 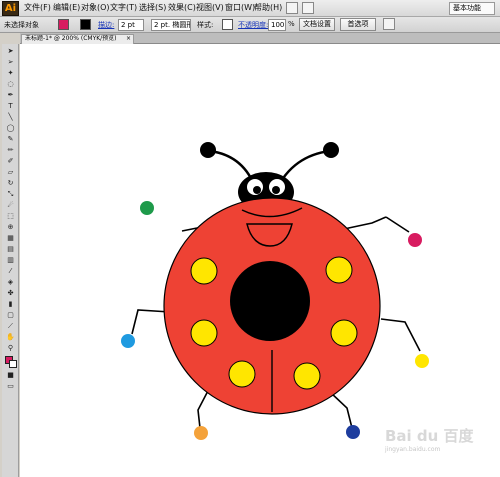 I want to click on app-logo-icon: Ai, so click(x=10, y=8).